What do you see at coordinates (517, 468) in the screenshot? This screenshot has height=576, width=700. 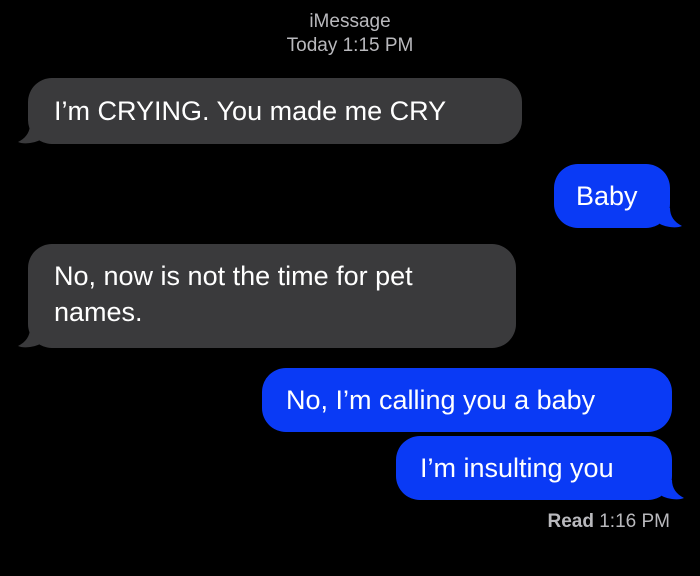 I see `message-text: I’m insulting you` at bounding box center [517, 468].